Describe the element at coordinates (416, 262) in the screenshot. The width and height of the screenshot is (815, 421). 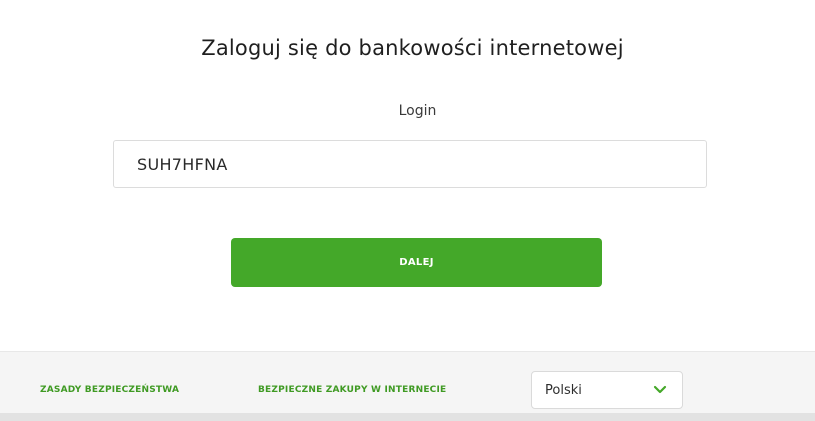
I see `next-button: DALEJ` at that location.